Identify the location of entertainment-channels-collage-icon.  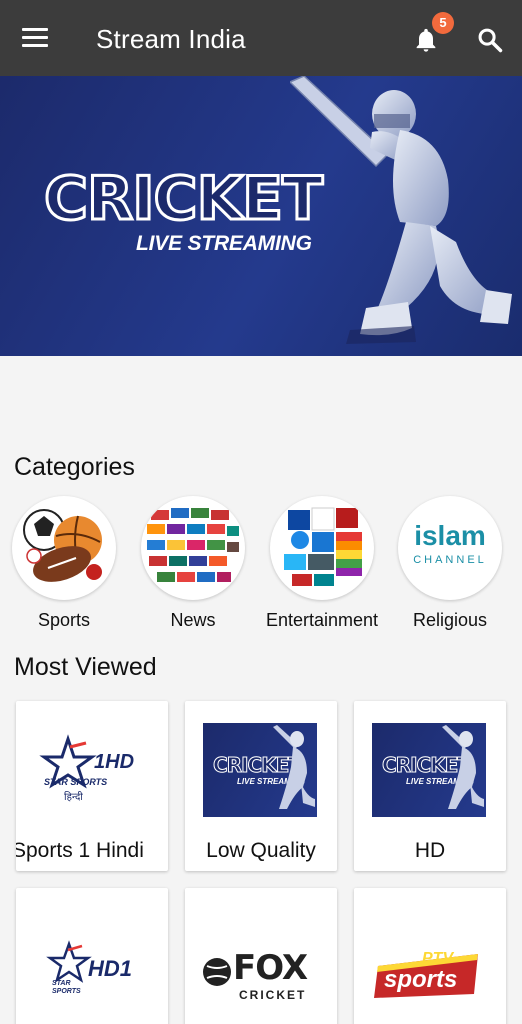
(322, 548).